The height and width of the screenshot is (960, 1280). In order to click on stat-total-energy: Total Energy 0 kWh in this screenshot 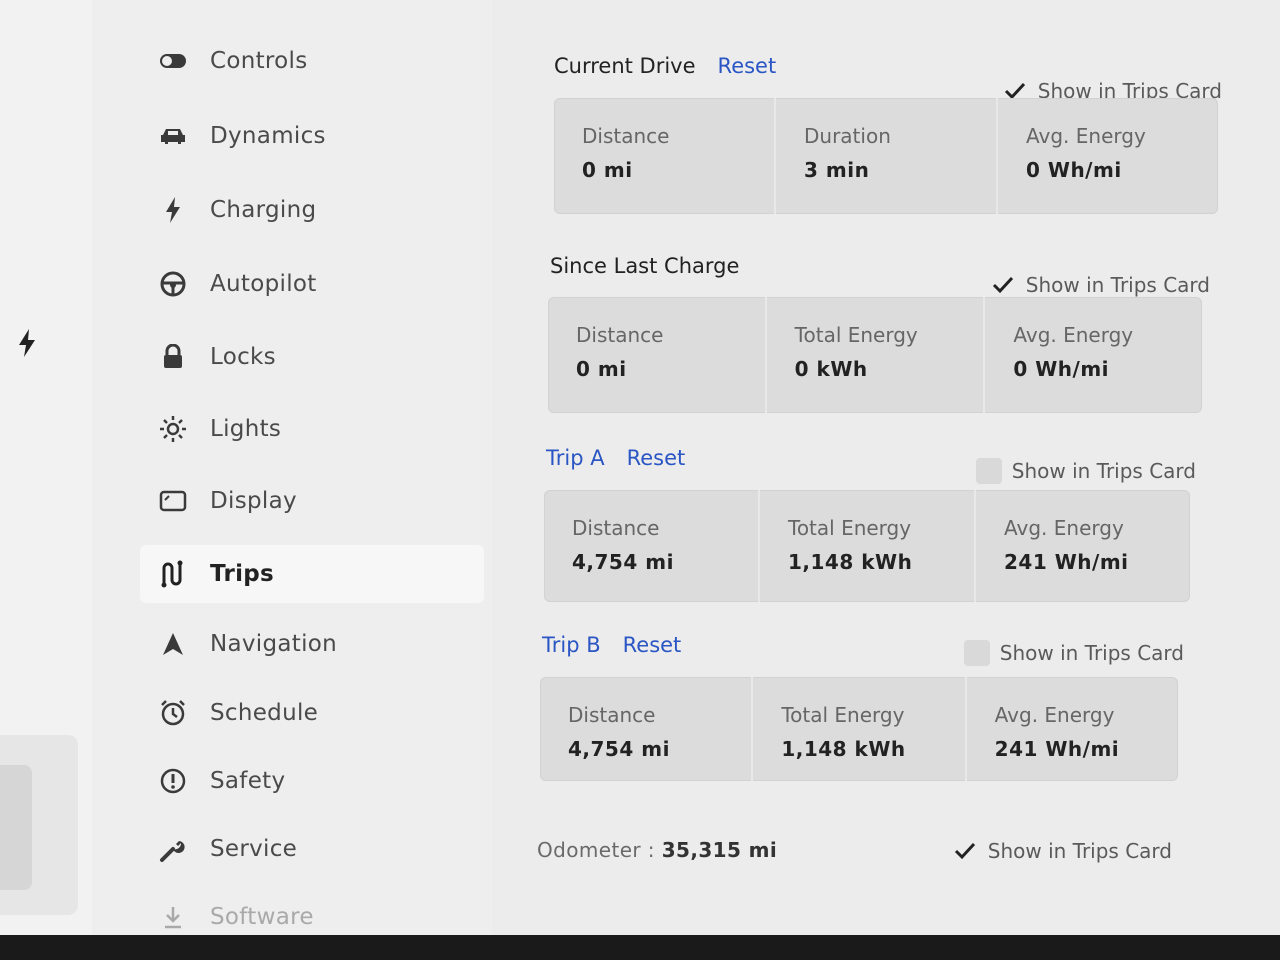, I will do `click(876, 355)`.